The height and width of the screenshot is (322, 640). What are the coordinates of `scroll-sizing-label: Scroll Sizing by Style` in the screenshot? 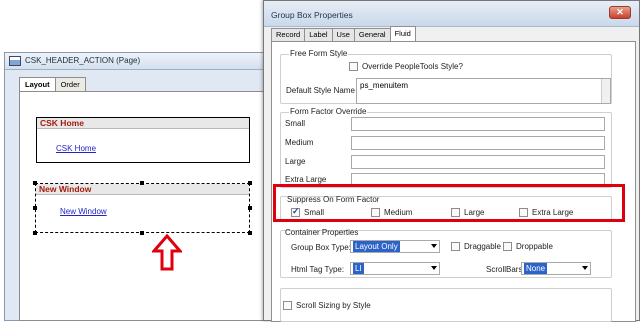 It's located at (333, 305).